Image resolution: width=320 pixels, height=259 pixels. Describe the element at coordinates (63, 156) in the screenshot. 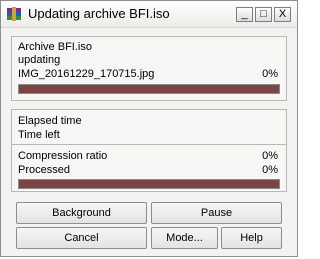

I see `compression-ratio-label: Compression ratio` at that location.